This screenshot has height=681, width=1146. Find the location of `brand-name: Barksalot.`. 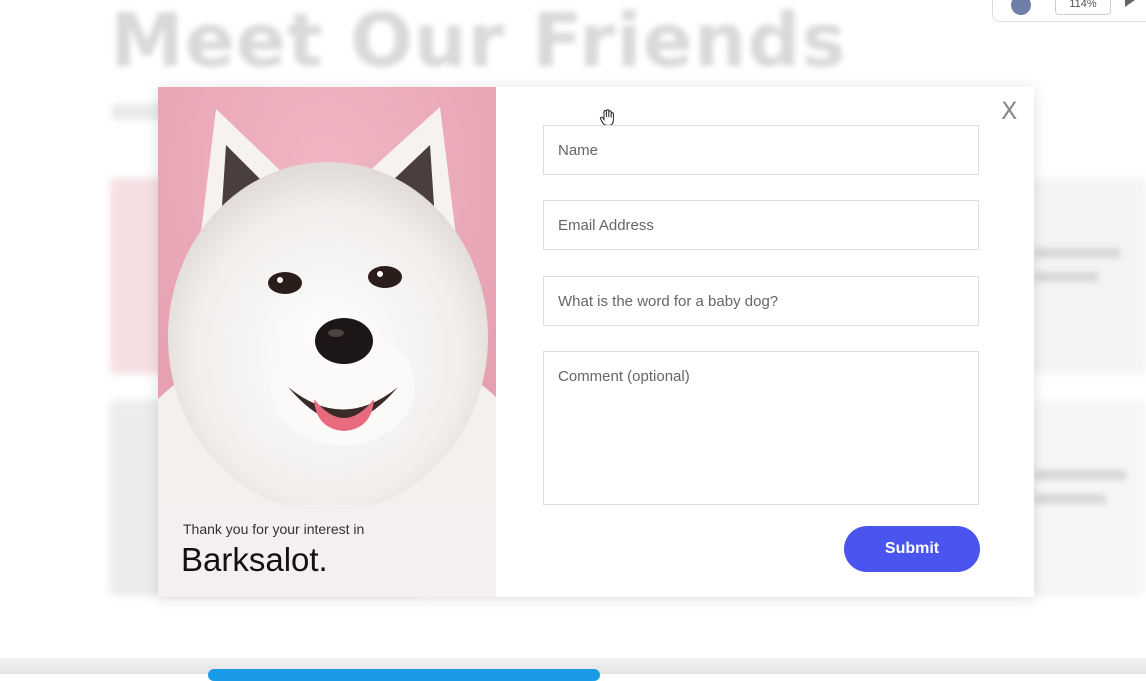

brand-name: Barksalot. is located at coordinates (254, 559).